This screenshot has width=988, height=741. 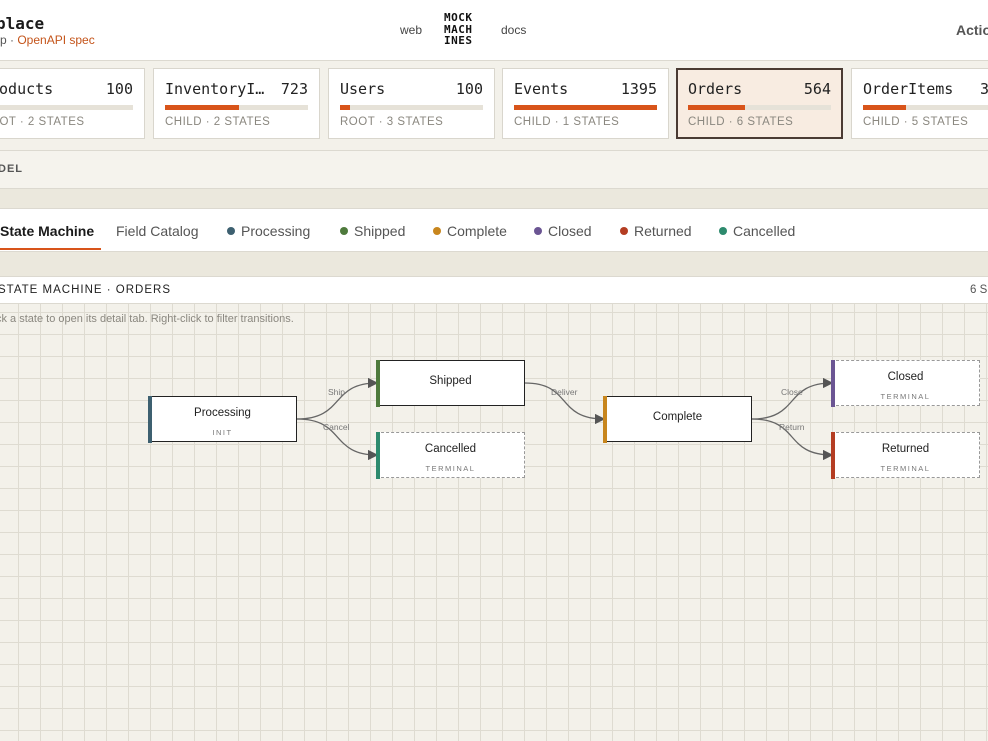 What do you see at coordinates (411, 30) in the screenshot?
I see `nav-web-link: web` at bounding box center [411, 30].